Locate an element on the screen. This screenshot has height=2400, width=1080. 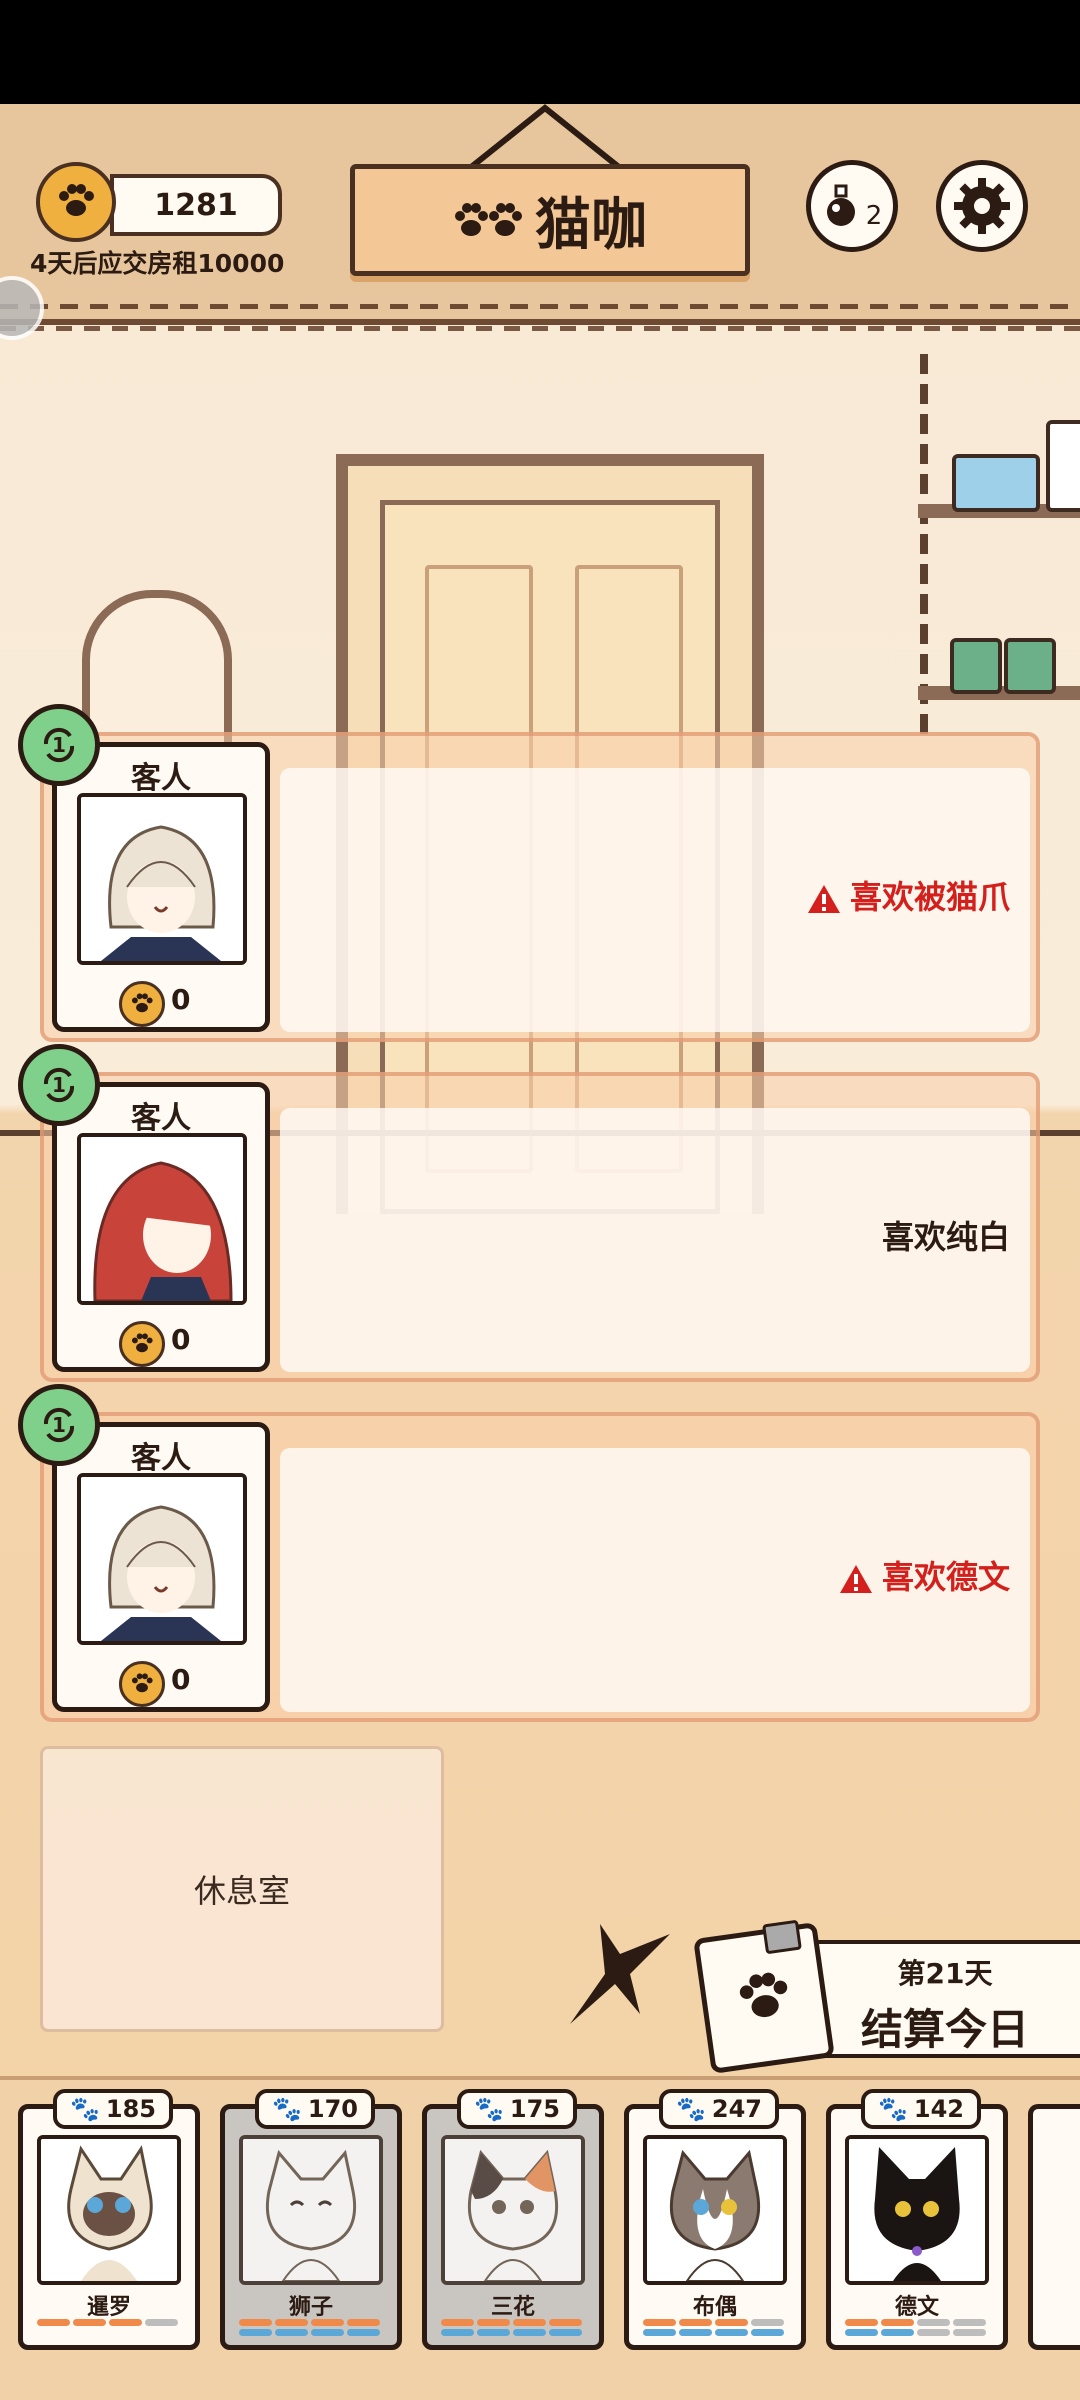
cafe-title: 猫咖 is located at coordinates (591, 225).